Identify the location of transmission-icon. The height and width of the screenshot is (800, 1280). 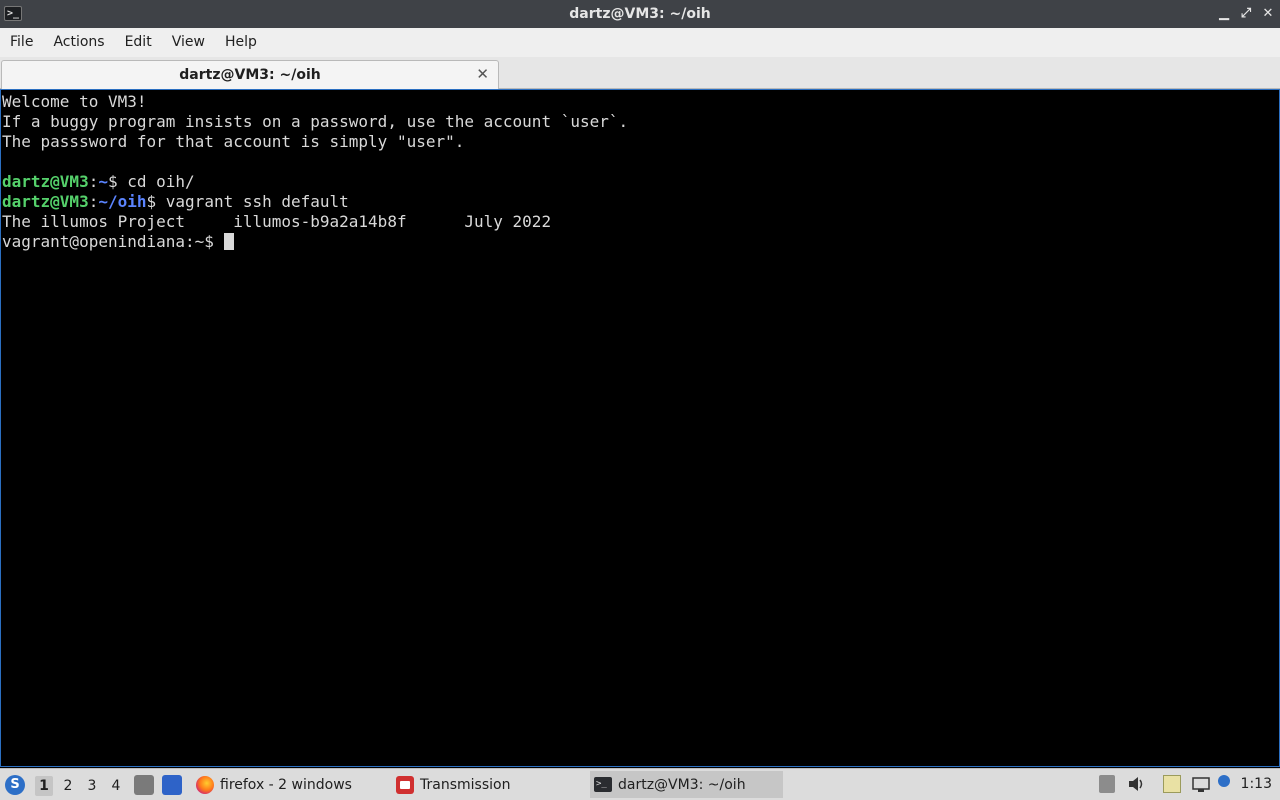
(405, 784).